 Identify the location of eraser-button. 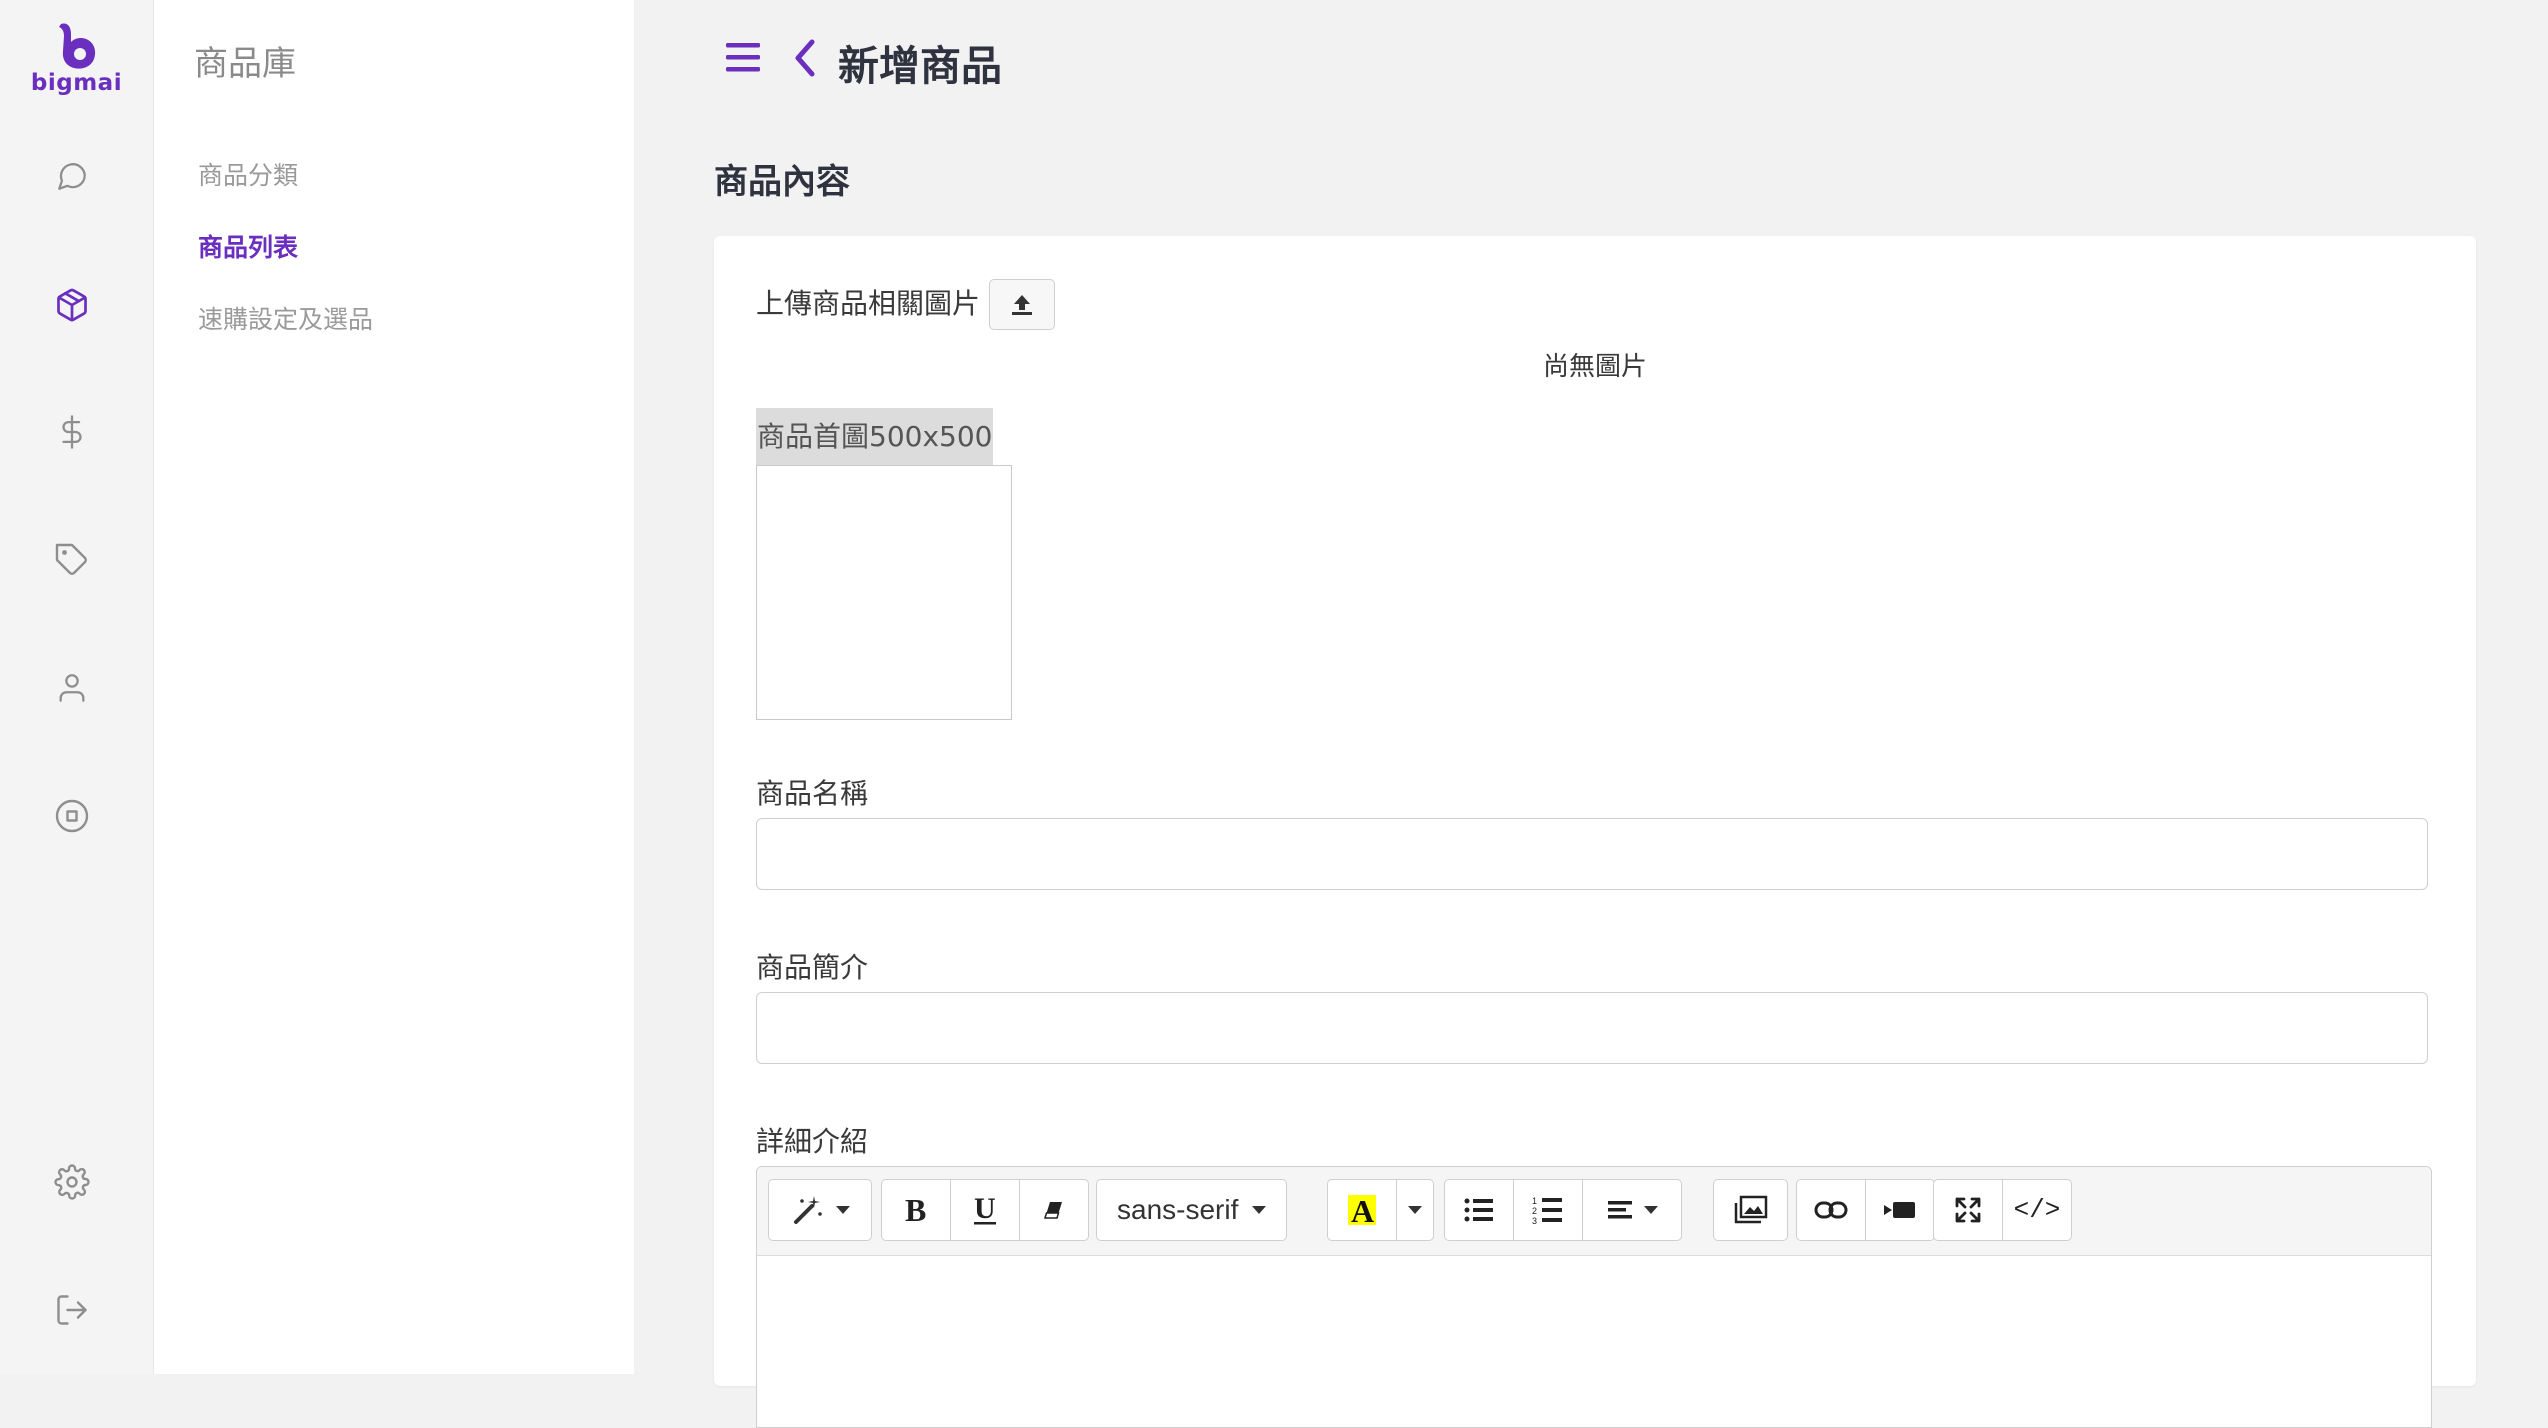
(1054, 1210).